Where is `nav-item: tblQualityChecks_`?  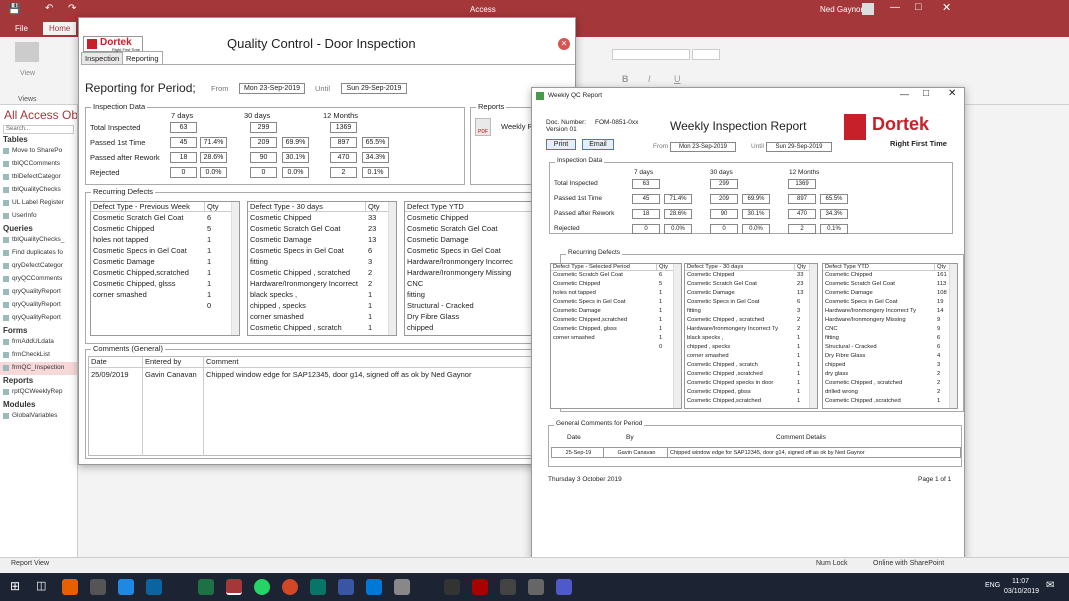
nav-item: tblQualityChecks_ is located at coordinates (38, 240).